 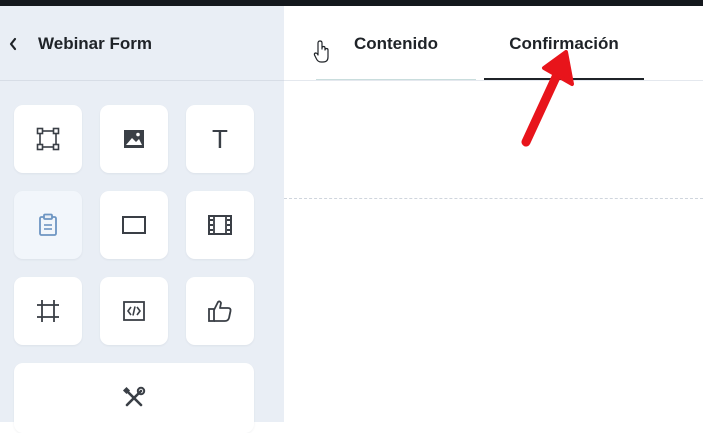 I want to click on tool-rectangle, so click(x=134, y=225).